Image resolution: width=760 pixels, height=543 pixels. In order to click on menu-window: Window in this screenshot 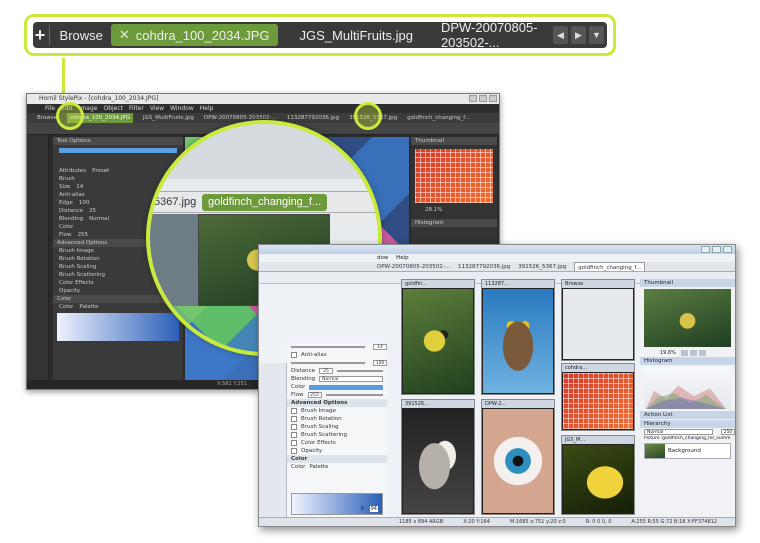, I will do `click(182, 108)`.